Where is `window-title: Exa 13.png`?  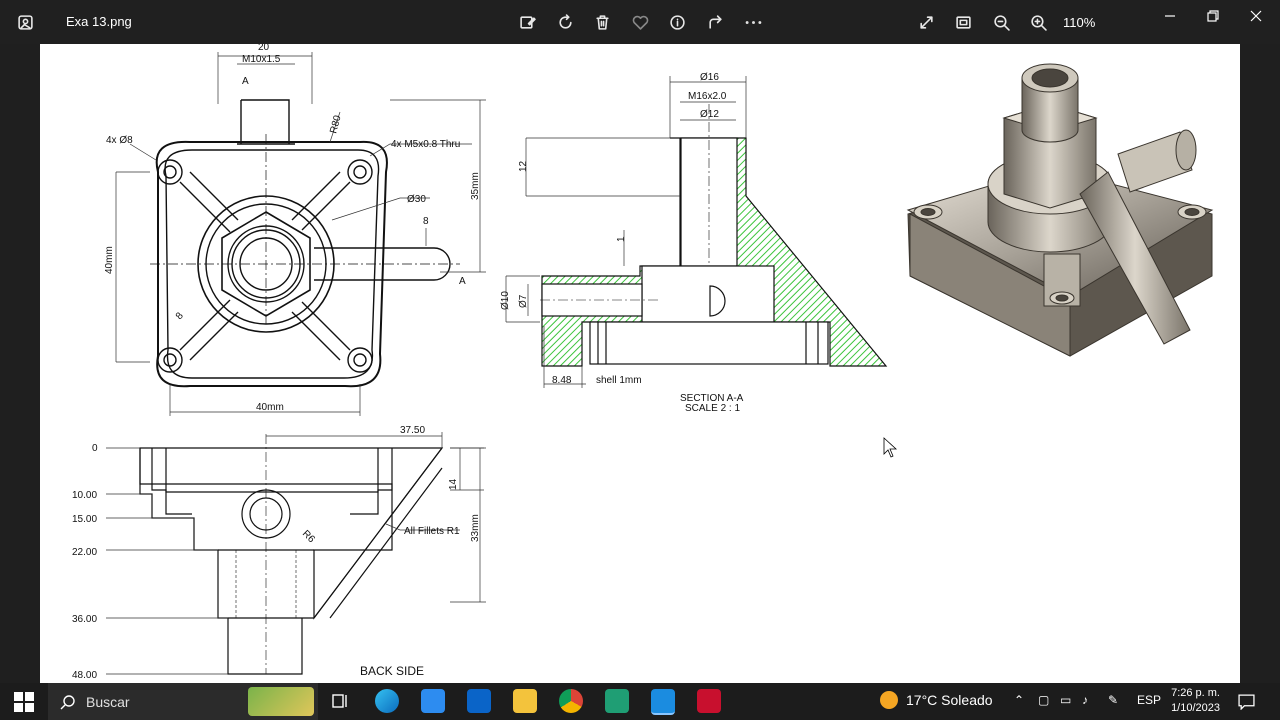 window-title: Exa 13.png is located at coordinates (99, 21).